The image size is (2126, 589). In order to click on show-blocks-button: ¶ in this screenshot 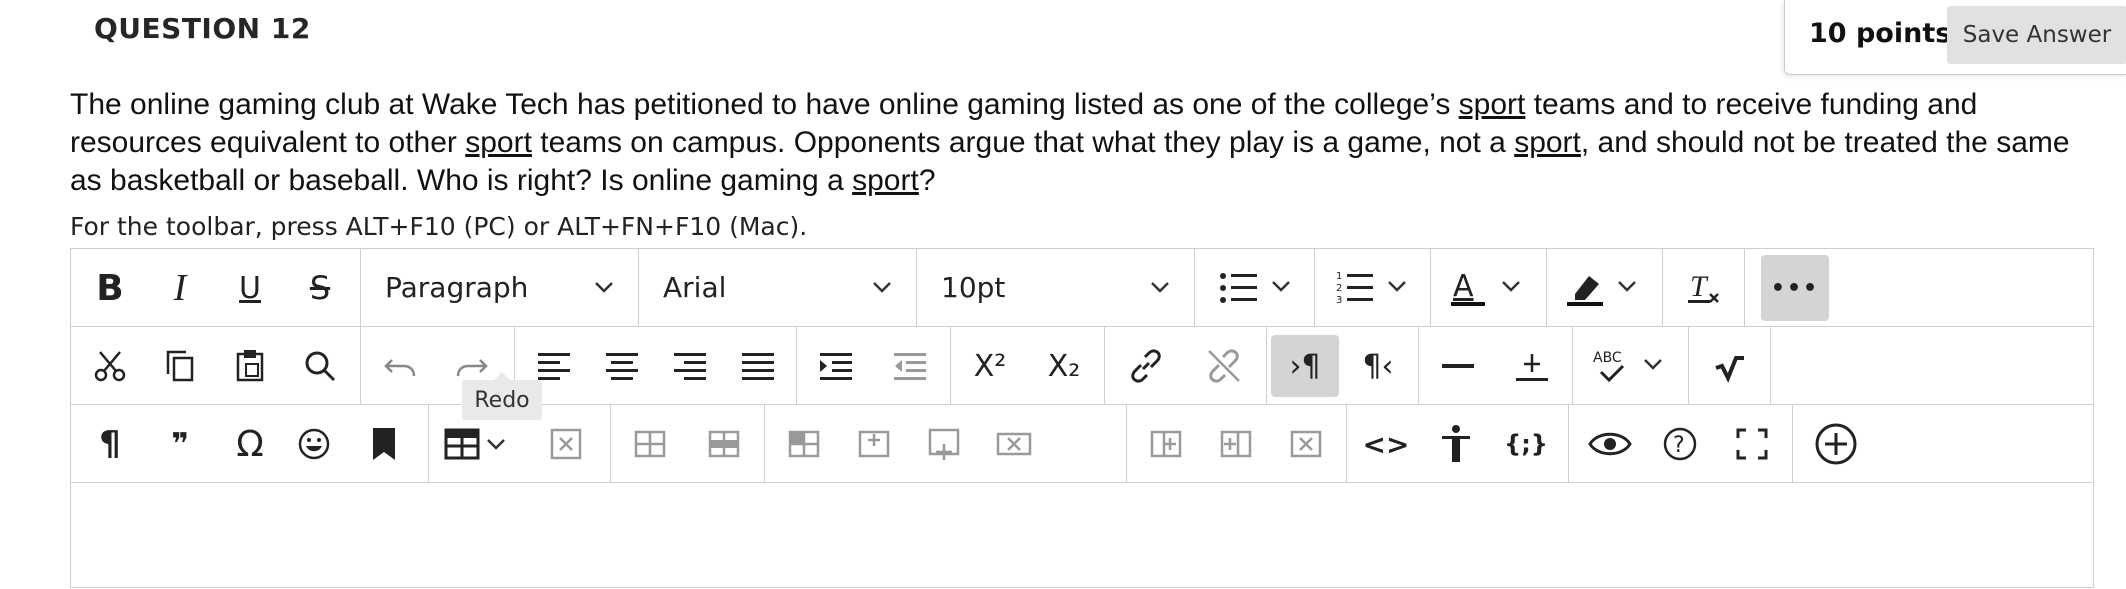, I will do `click(110, 444)`.